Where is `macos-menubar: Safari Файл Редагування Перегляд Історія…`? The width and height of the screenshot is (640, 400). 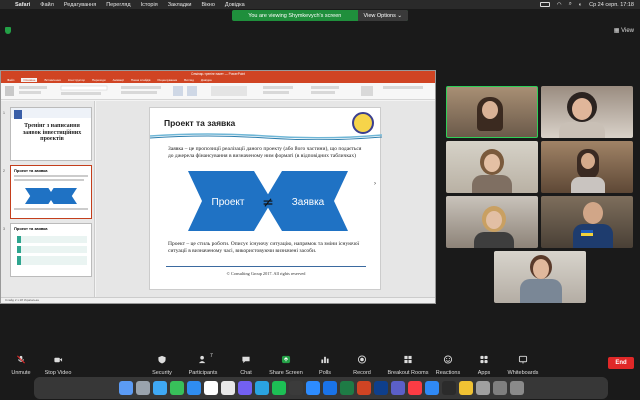
macos-menubar: Safari Файл Редагування Перегляд Історія… is located at coordinates (320, 4).